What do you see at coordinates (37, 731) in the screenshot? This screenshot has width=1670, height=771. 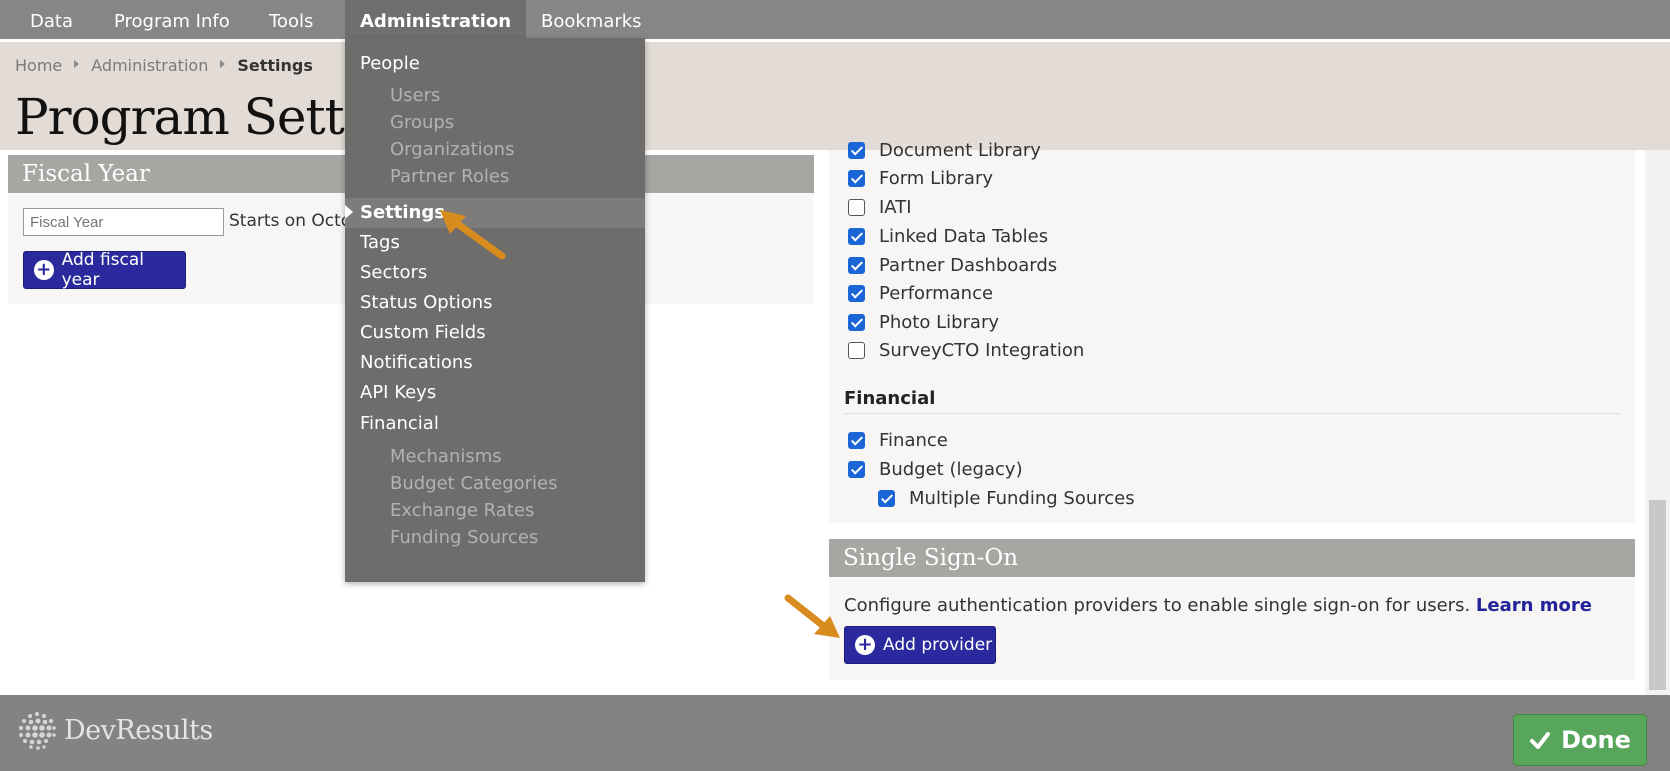 I see `globe-logo-icon` at bounding box center [37, 731].